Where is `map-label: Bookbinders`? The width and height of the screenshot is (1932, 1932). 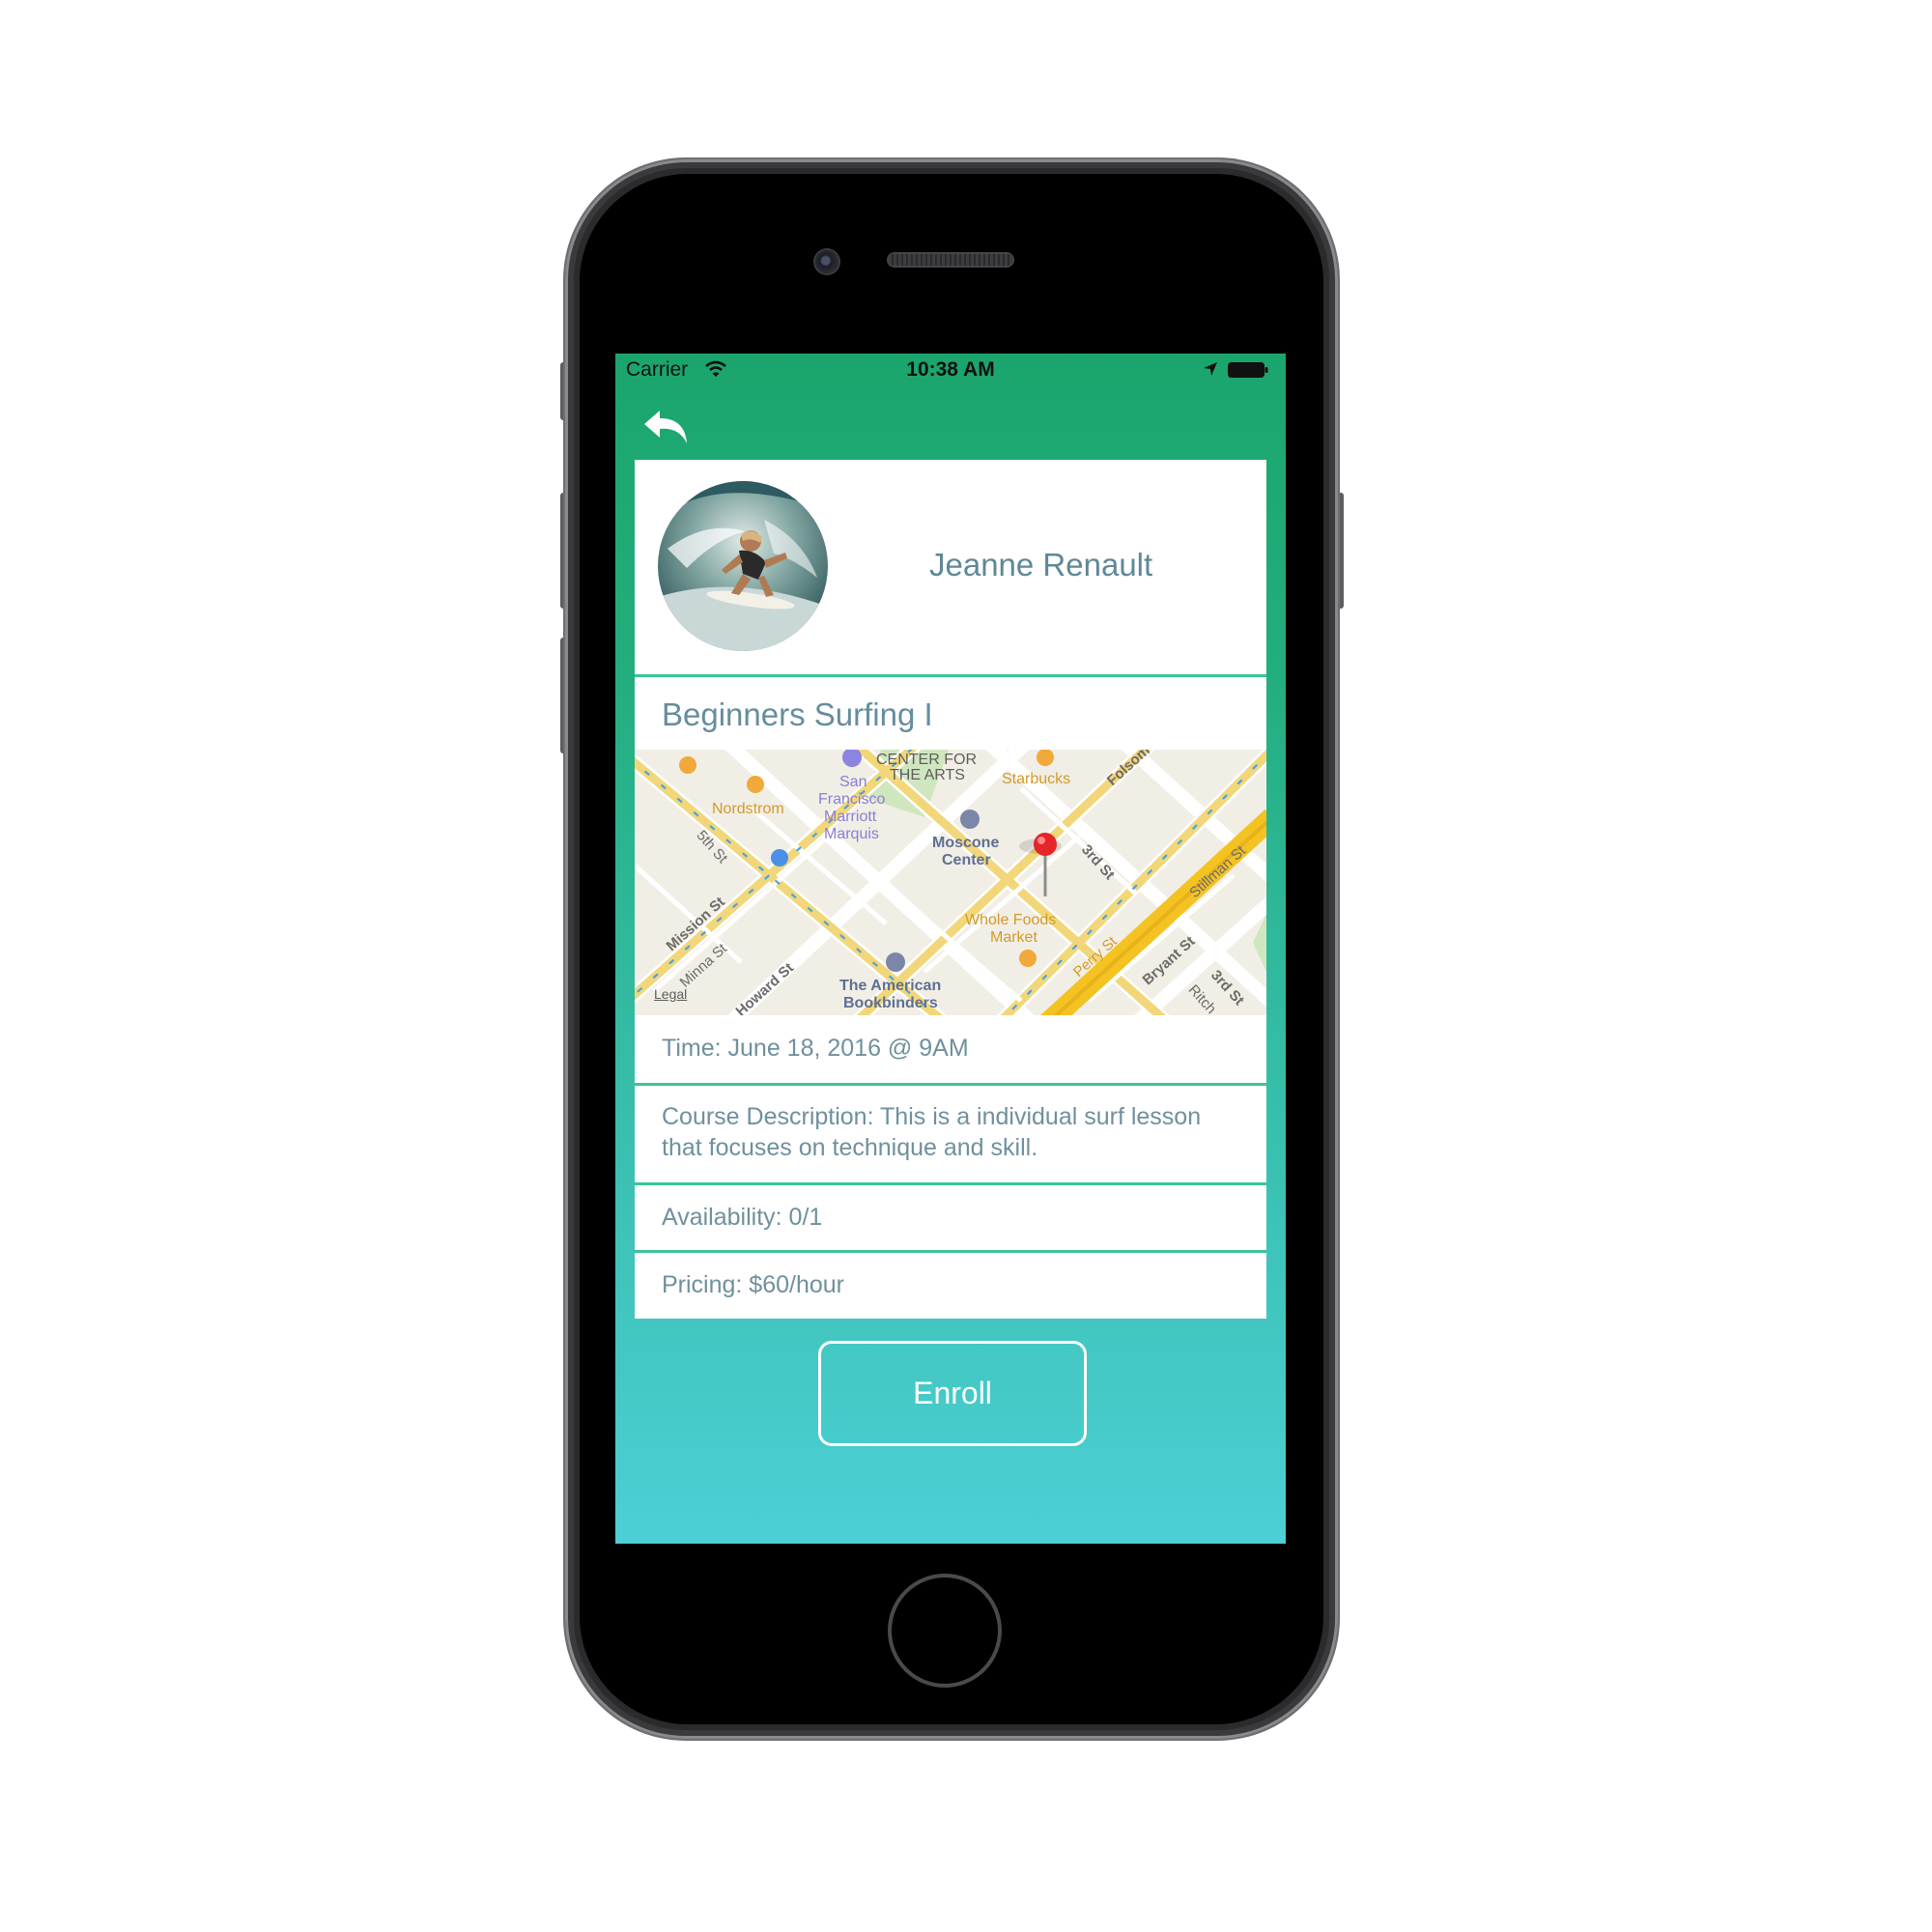 map-label: Bookbinders is located at coordinates (890, 1003).